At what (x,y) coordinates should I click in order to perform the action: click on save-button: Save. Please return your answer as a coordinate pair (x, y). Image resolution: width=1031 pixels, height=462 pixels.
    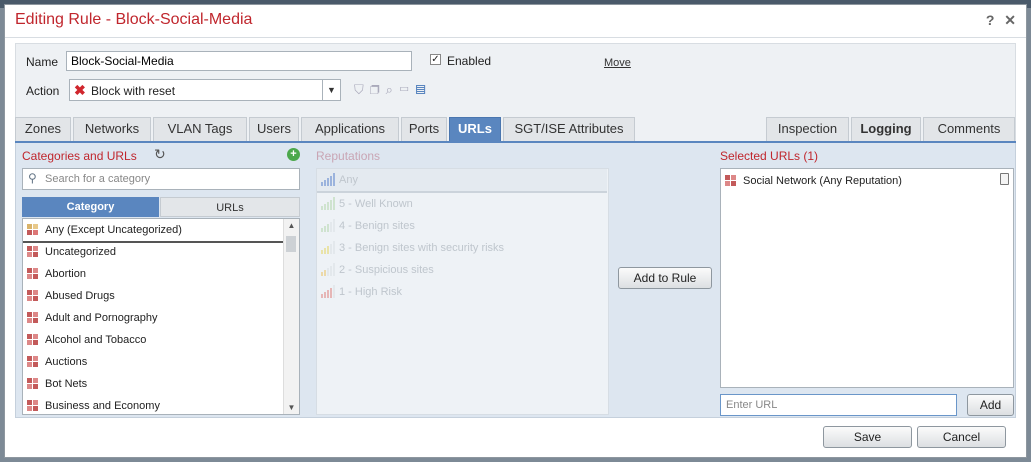
    Looking at the image, I should click on (867, 437).